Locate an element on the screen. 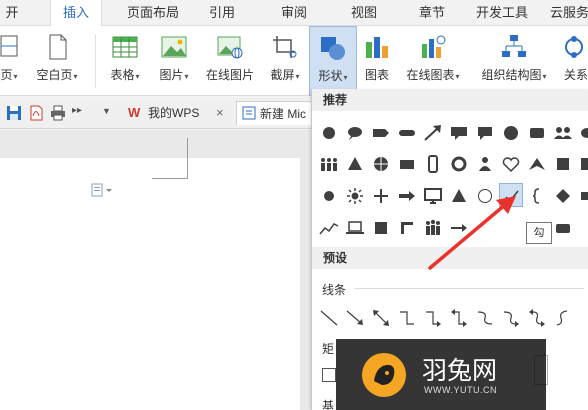  circle-shape is located at coordinates (511, 133).